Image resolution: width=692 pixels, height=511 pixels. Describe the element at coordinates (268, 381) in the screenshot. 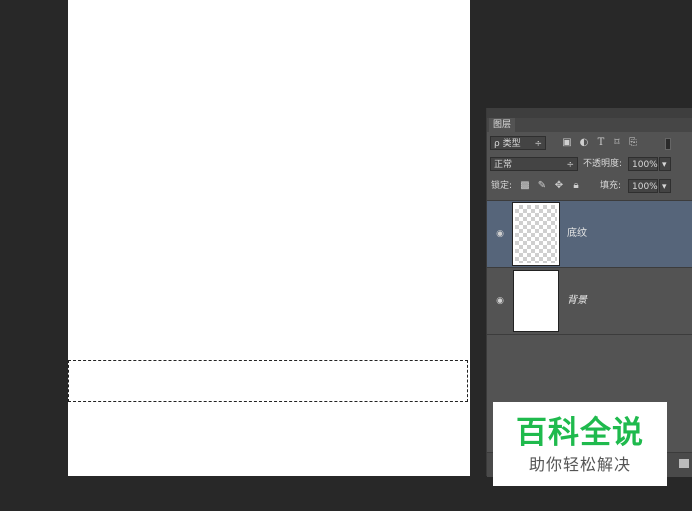

I see `marquee-selection` at that location.